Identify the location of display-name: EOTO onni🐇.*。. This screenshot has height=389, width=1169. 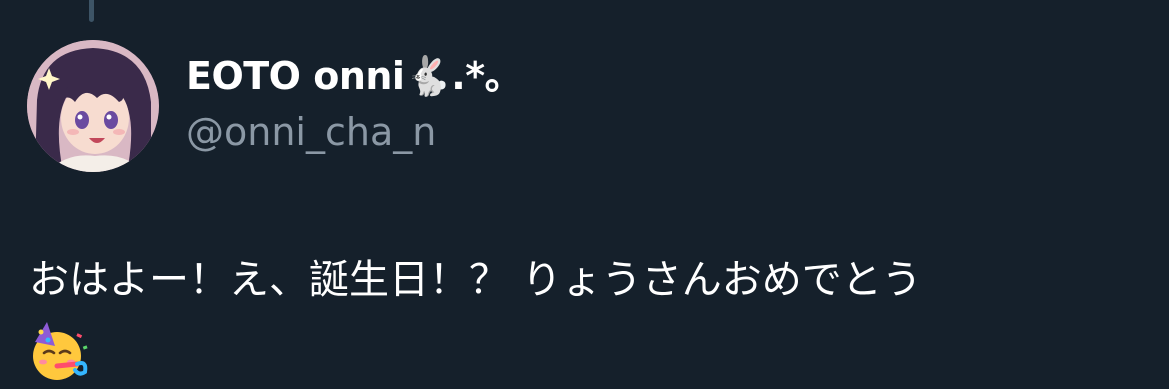
(354, 76).